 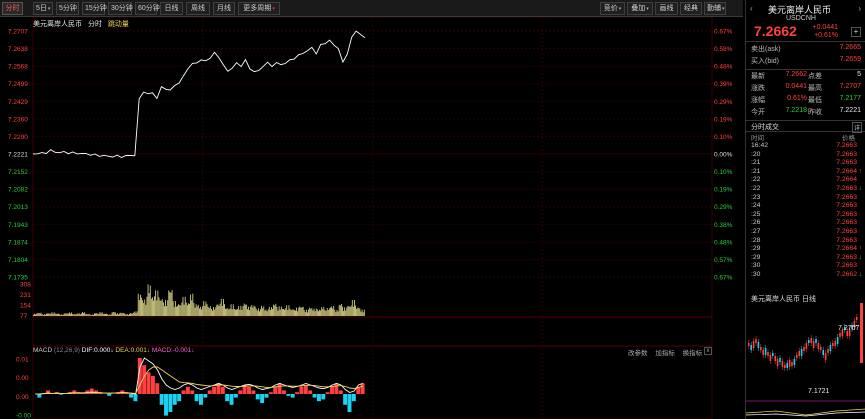 I want to click on tick-time: :29, so click(x=756, y=257).